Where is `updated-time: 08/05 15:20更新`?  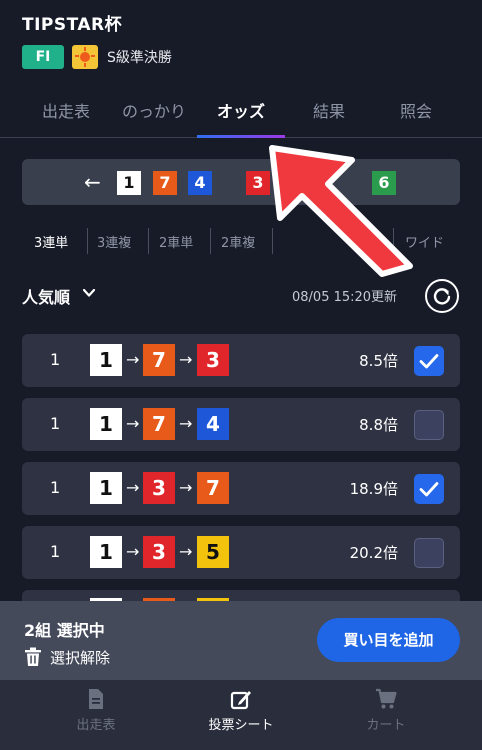 updated-time: 08/05 15:20更新 is located at coordinates (345, 297).